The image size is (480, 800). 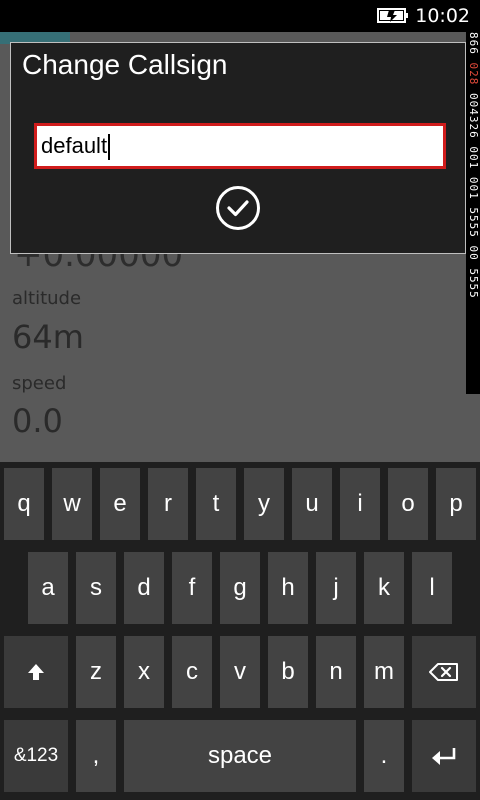 What do you see at coordinates (192, 588) in the screenshot?
I see `key-f: f` at bounding box center [192, 588].